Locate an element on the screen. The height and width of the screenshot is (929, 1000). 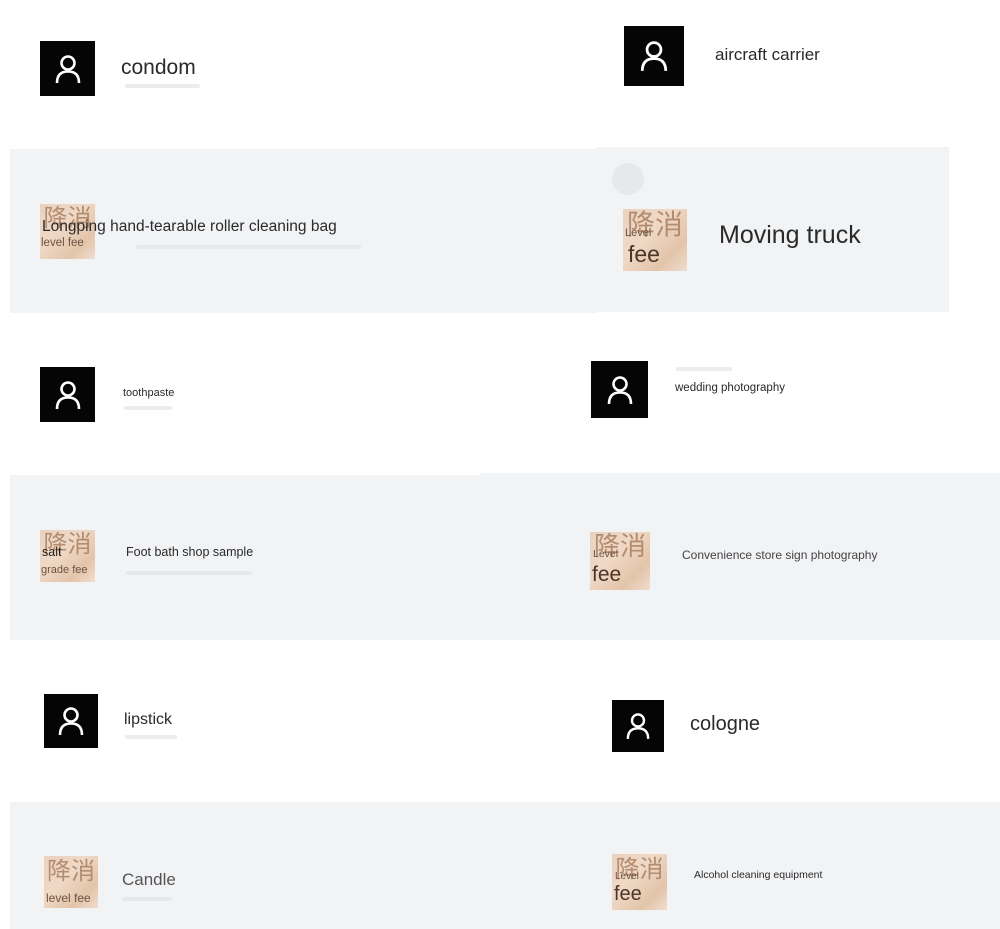
item-title: toothpaste is located at coordinates (149, 393).